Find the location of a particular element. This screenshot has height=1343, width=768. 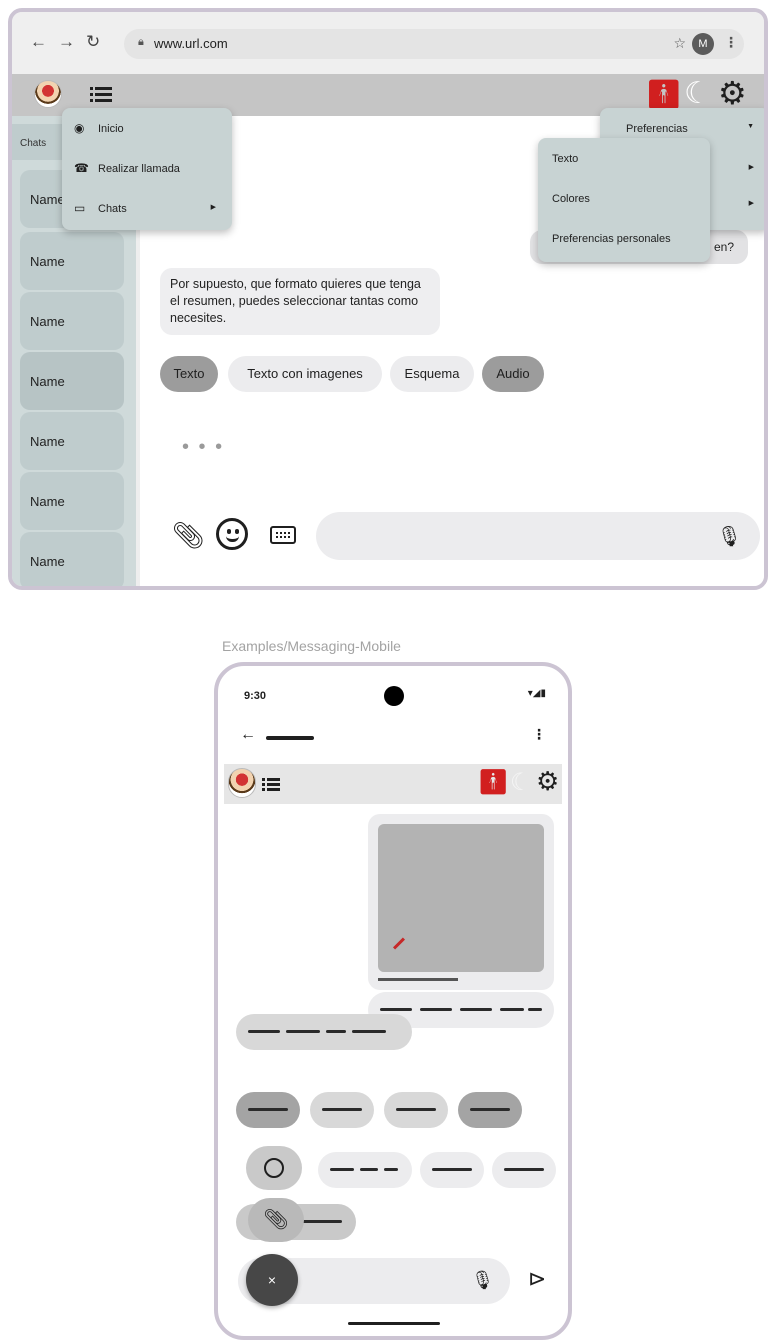

image-message is located at coordinates (461, 902).